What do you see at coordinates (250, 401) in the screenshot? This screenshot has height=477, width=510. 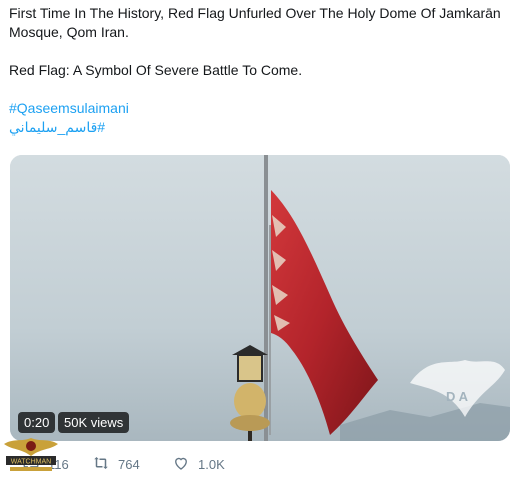 I see `lamp-base` at bounding box center [250, 401].